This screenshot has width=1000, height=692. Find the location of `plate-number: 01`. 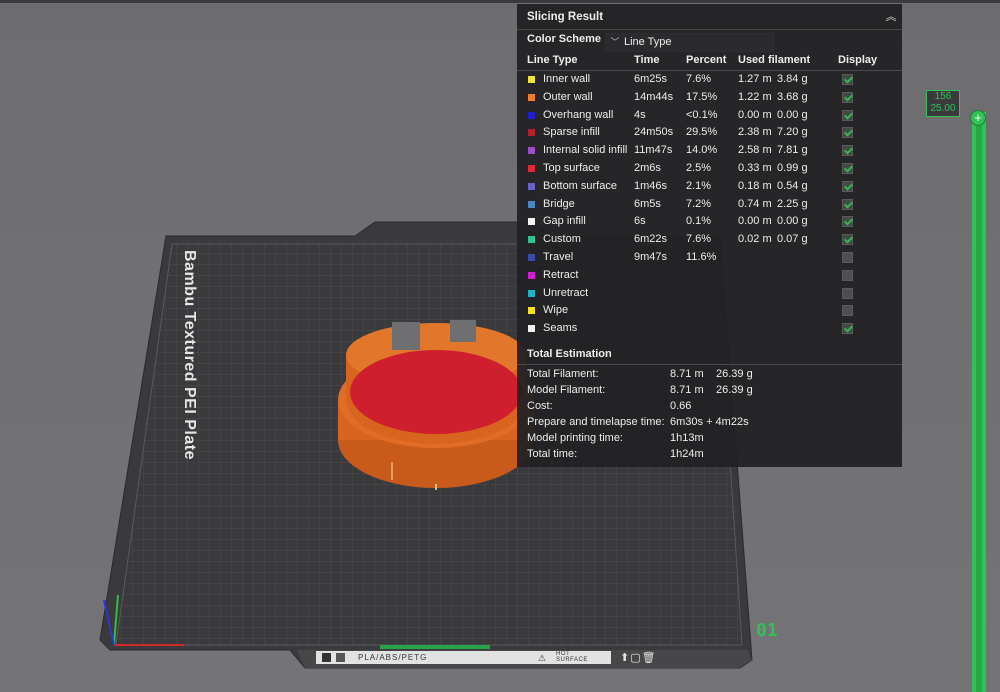

plate-number: 01 is located at coordinates (767, 630).